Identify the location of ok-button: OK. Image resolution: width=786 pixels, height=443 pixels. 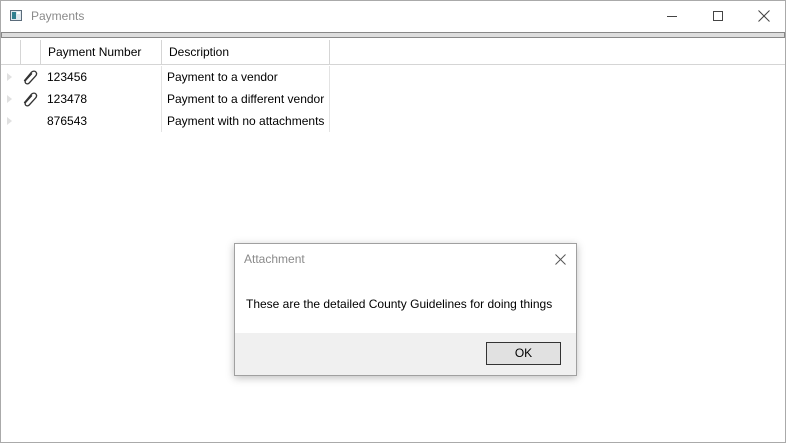
(523, 353).